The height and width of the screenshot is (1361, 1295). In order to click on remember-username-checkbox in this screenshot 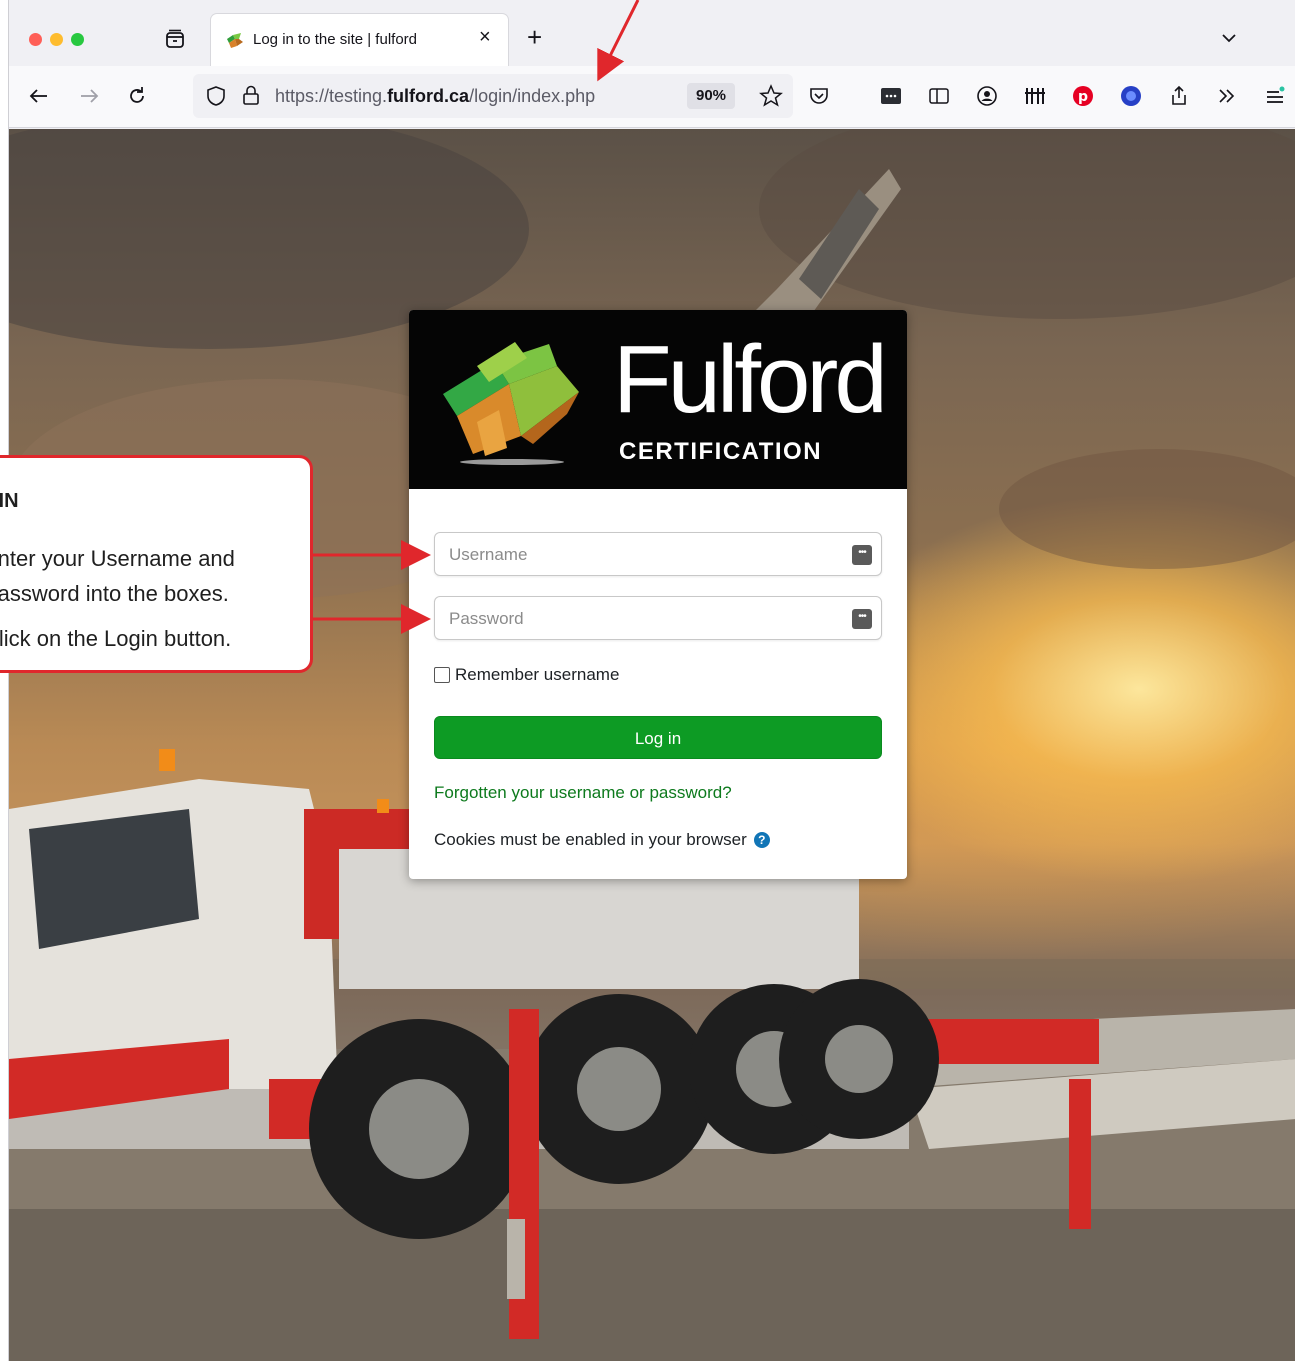, I will do `click(442, 675)`.